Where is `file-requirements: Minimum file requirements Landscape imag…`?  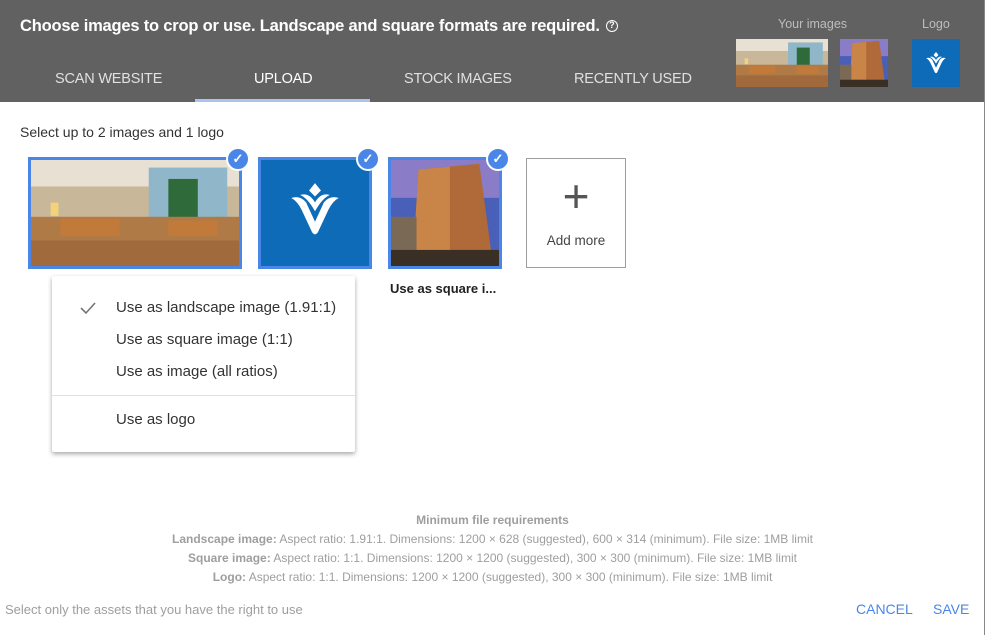 file-requirements: Minimum file requirements Landscape imag… is located at coordinates (492, 549).